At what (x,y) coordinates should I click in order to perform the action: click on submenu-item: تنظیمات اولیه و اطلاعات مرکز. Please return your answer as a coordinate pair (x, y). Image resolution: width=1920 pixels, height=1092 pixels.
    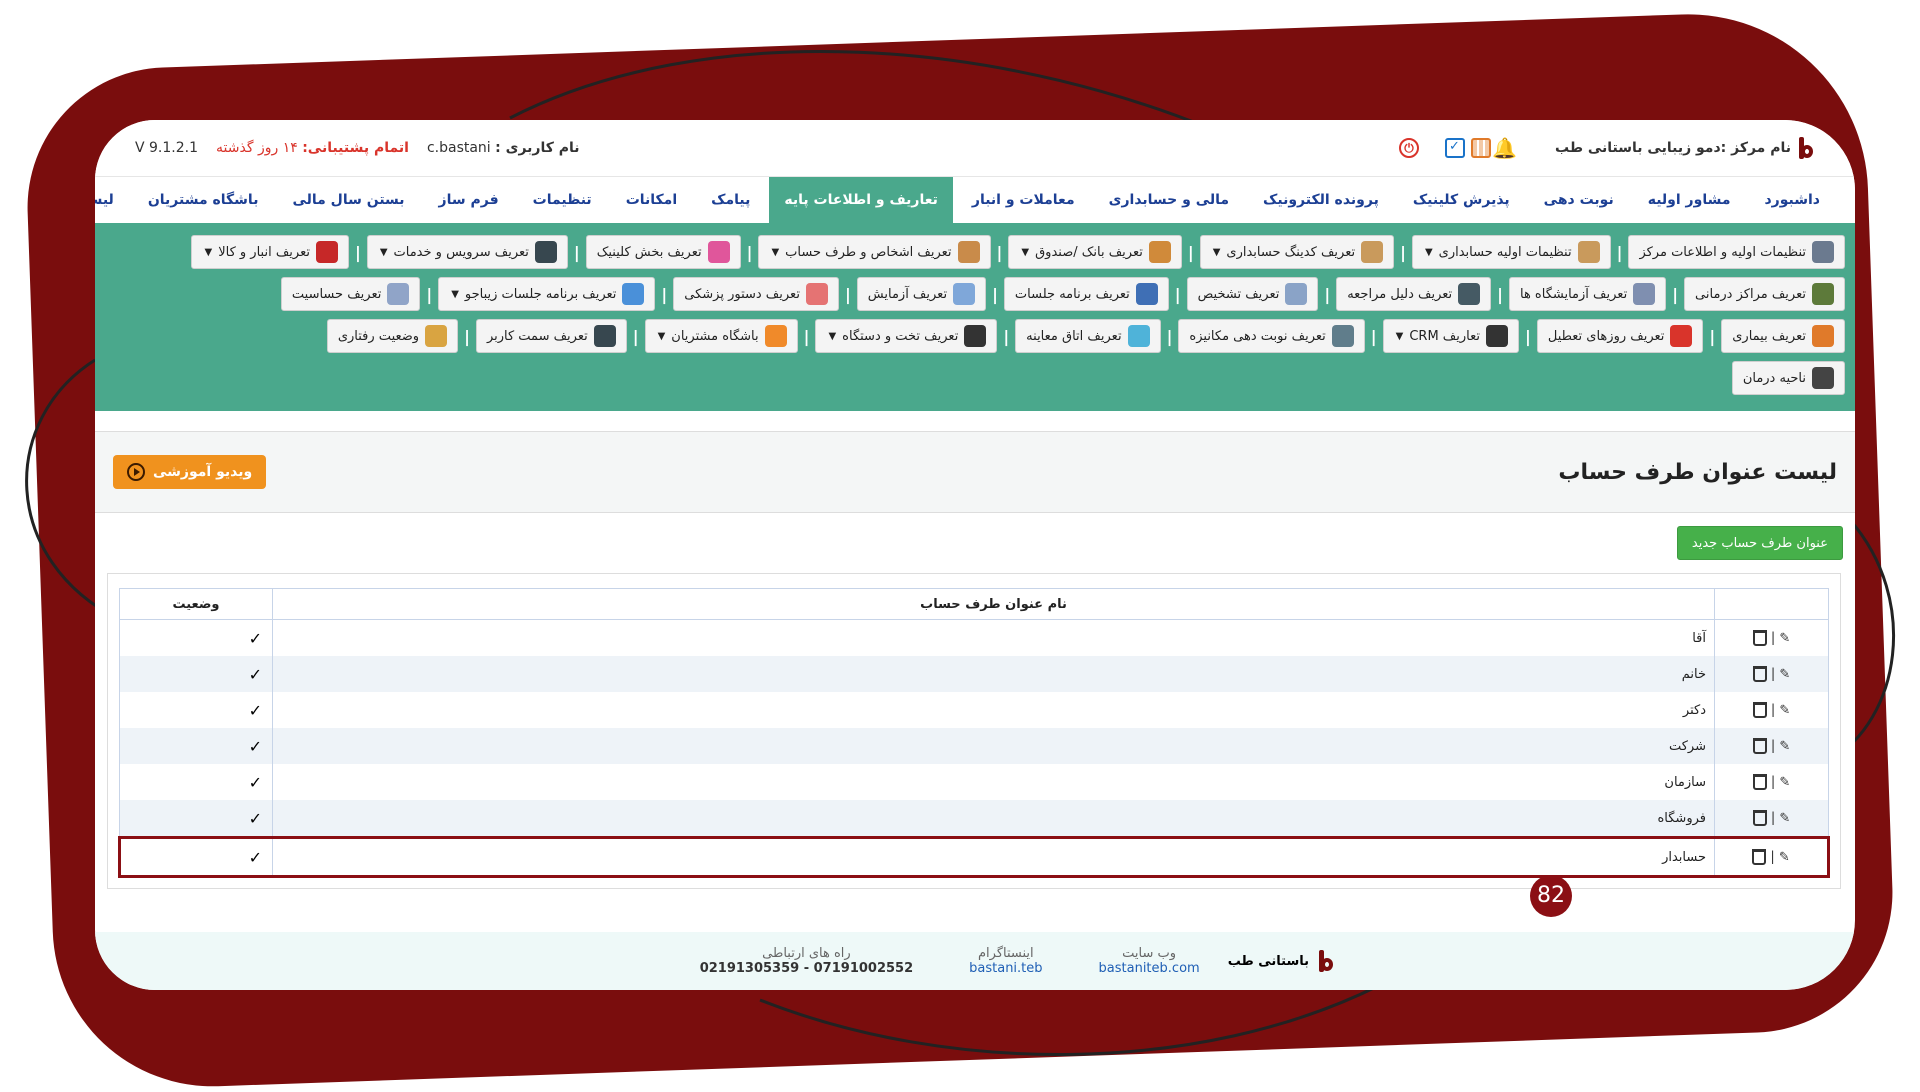
    Looking at the image, I should click on (1736, 252).